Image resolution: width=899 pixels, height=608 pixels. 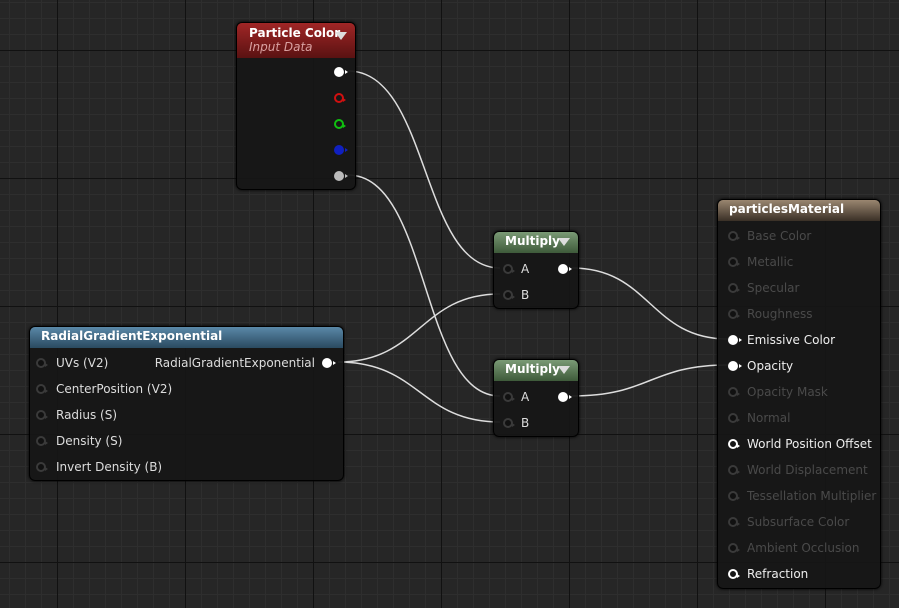 I want to click on input-pin-metallic, so click(x=734, y=262).